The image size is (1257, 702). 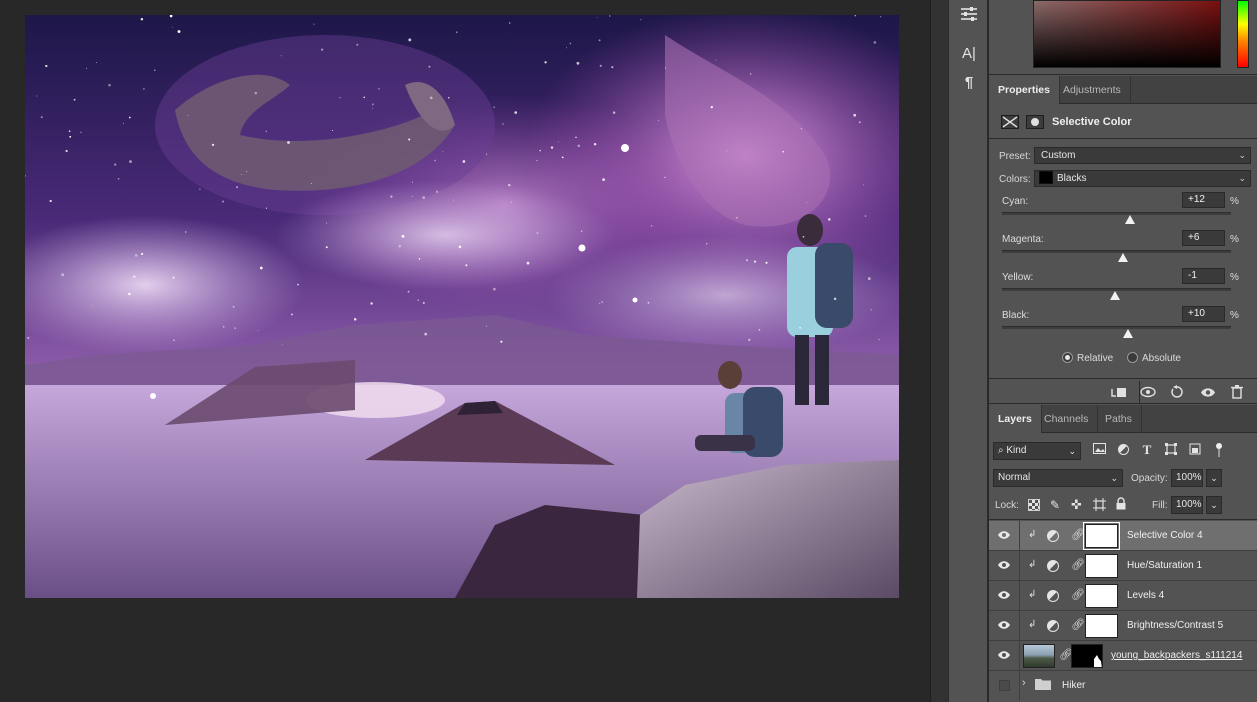 I want to click on pixel-filter-icon, so click(x=1099, y=450).